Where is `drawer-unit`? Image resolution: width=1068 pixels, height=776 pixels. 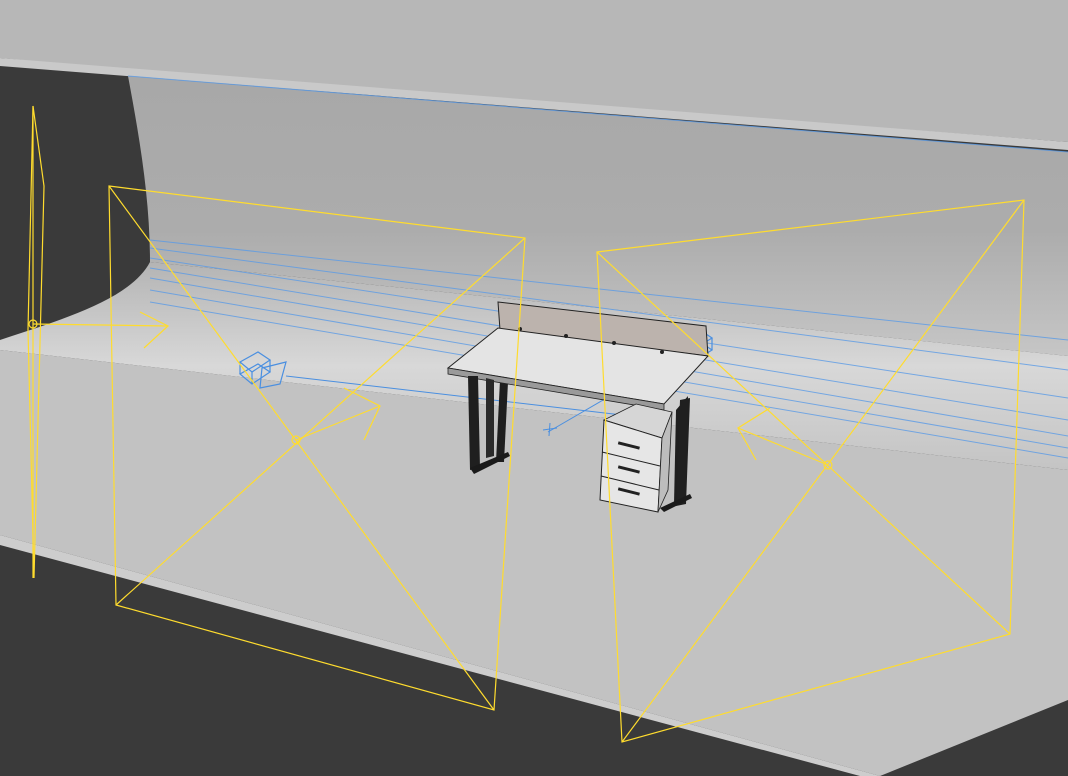
drawer-unit is located at coordinates (636, 458).